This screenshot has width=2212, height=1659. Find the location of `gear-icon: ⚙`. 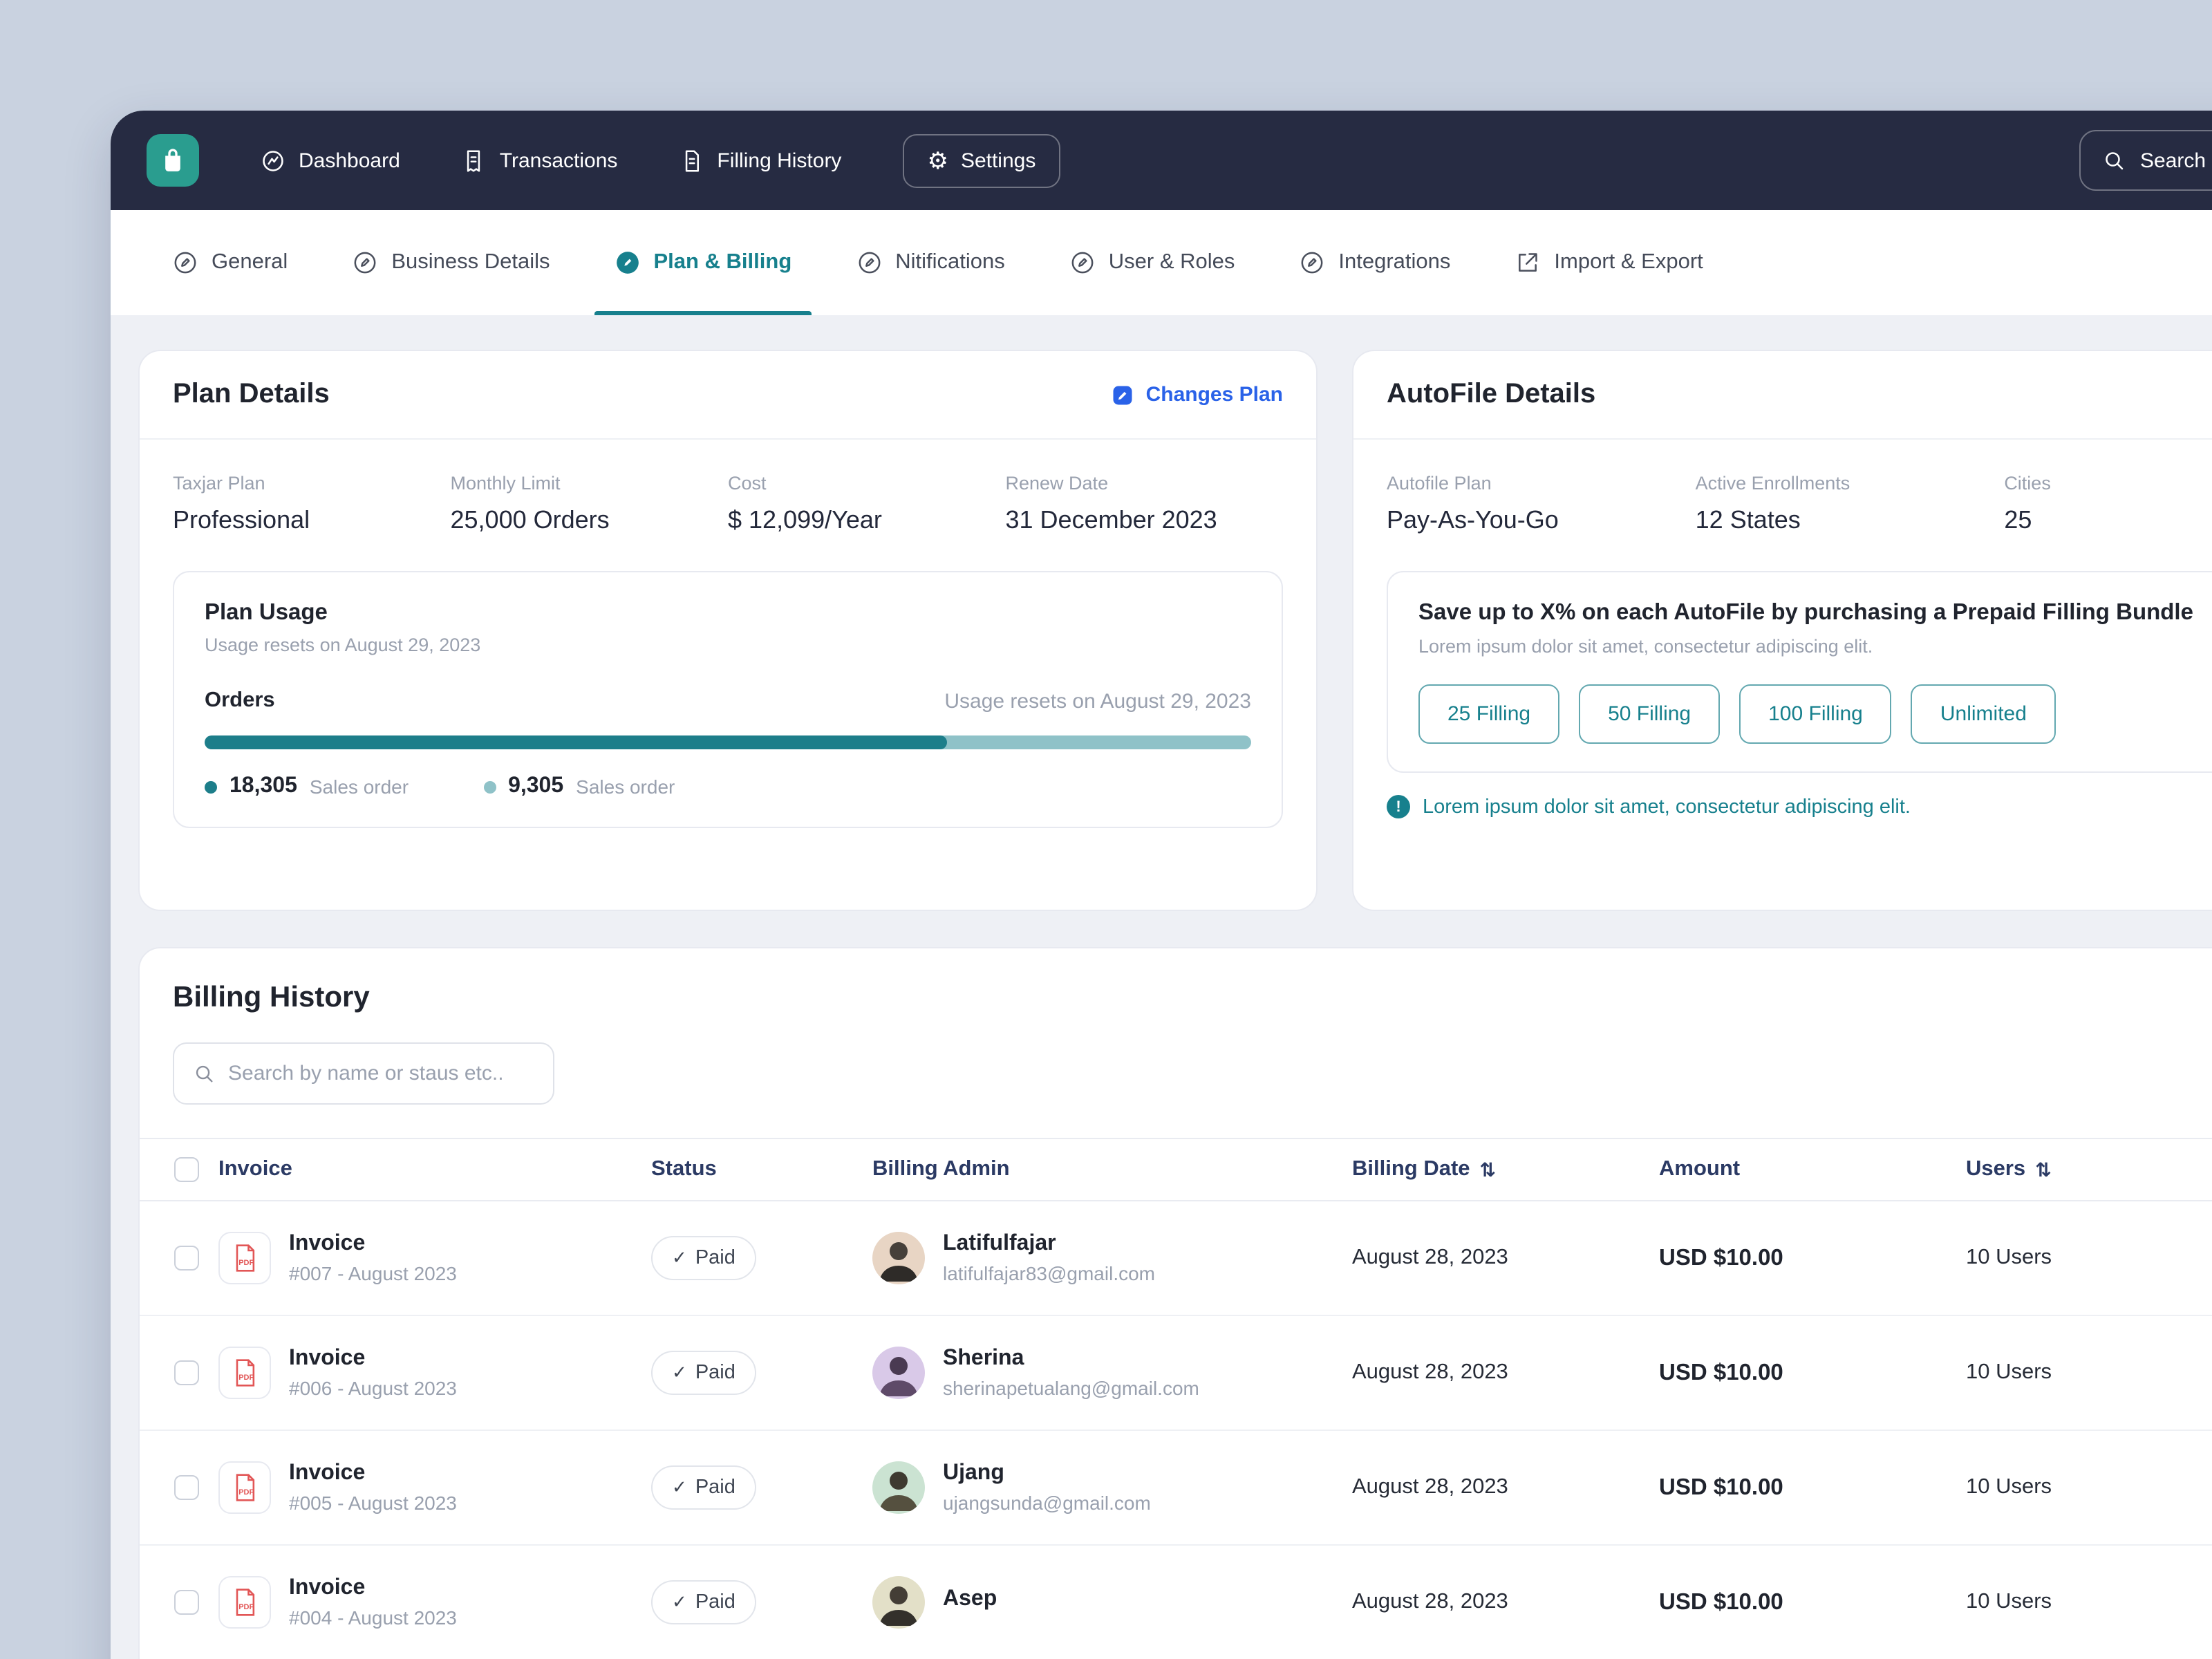

gear-icon: ⚙ is located at coordinates (937, 160).